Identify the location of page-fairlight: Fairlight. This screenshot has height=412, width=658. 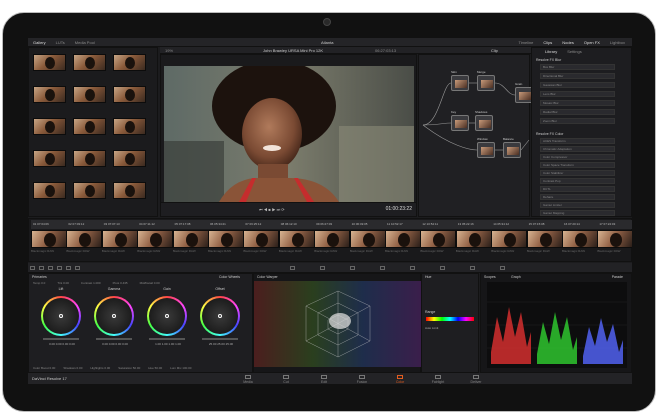
(438, 379).